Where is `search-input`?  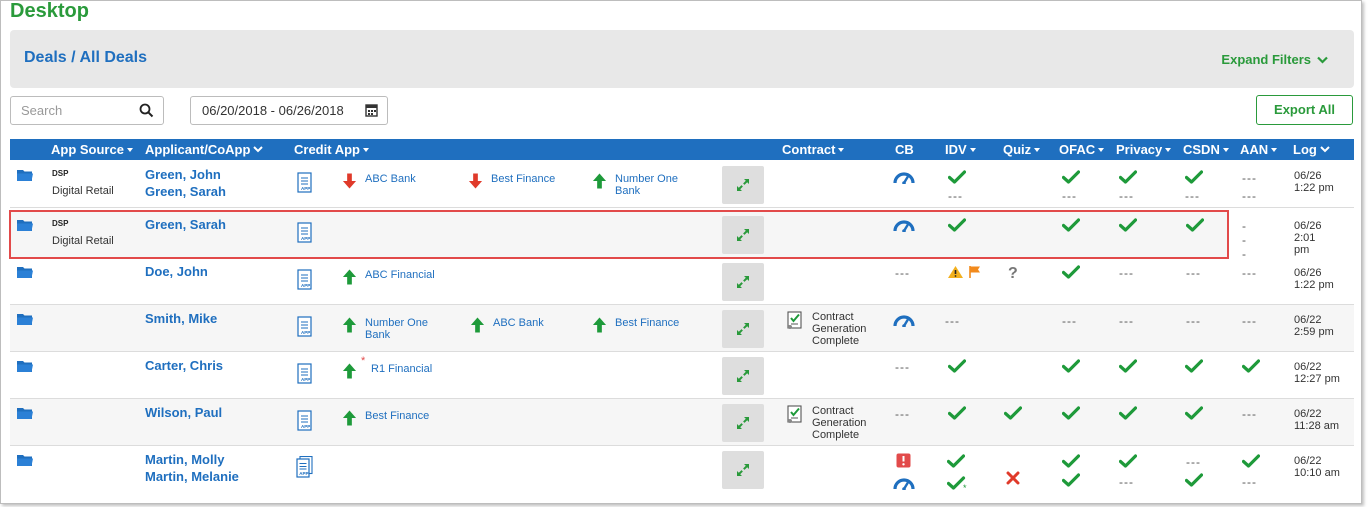 search-input is located at coordinates (70, 110).